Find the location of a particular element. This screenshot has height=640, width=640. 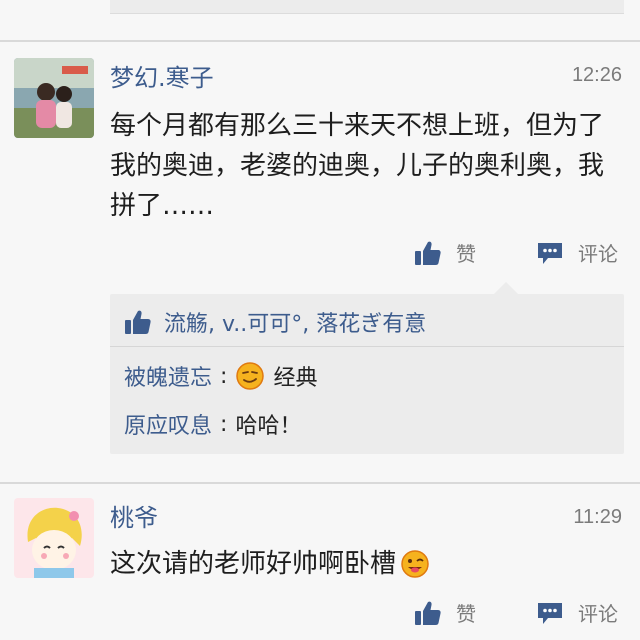

comment-user: 原应叹息 is located at coordinates (168, 424).